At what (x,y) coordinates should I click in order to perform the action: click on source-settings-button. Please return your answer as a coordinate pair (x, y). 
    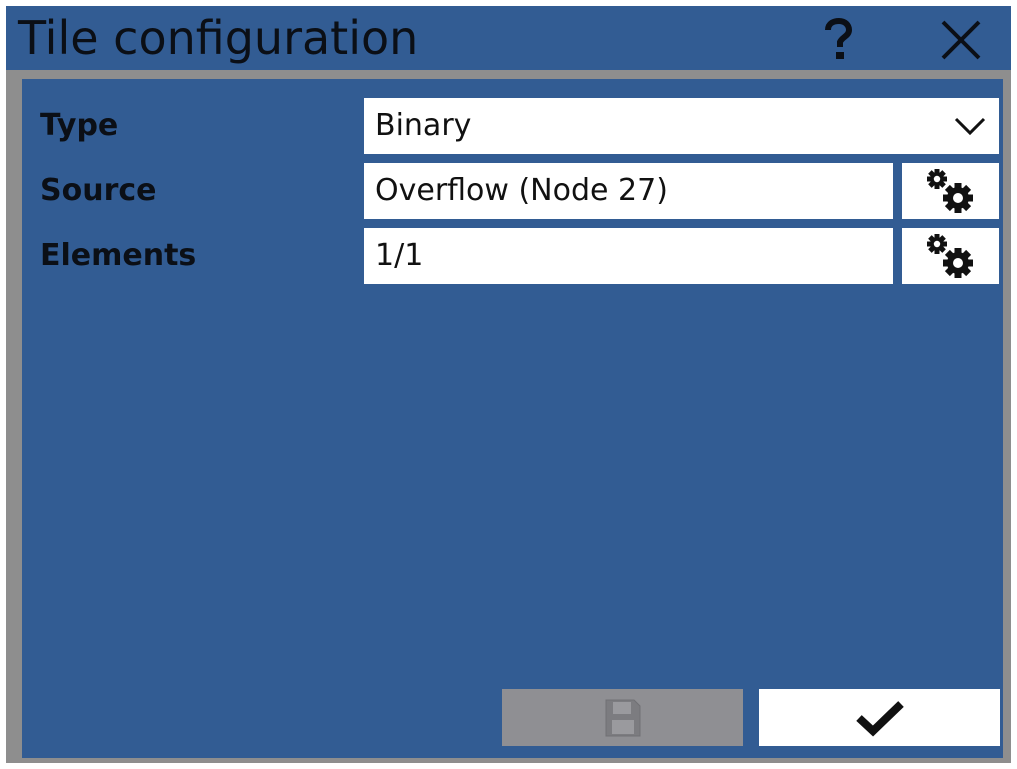
    Looking at the image, I should click on (950, 191).